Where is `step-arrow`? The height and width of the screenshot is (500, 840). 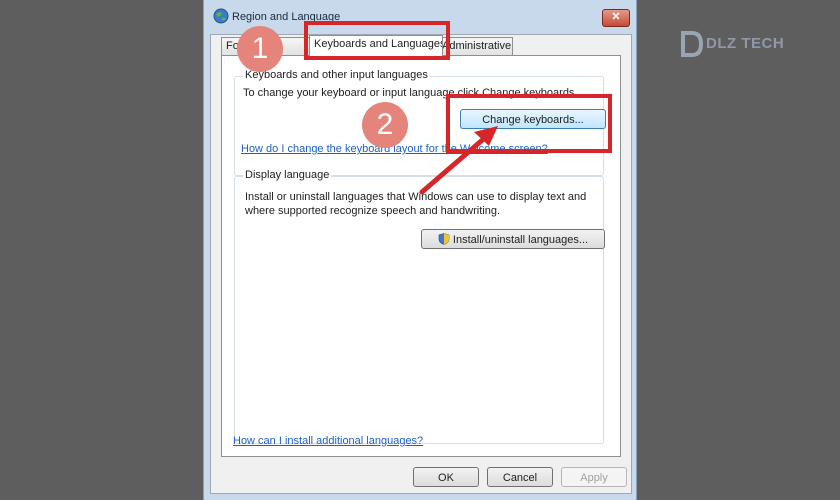
step-arrow is located at coordinates (458, 160).